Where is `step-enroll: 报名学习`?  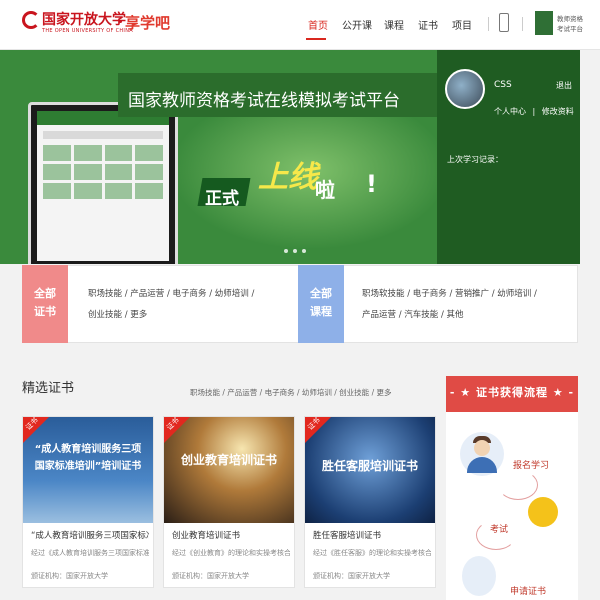
step-enroll: 报名学习 is located at coordinates (531, 466).